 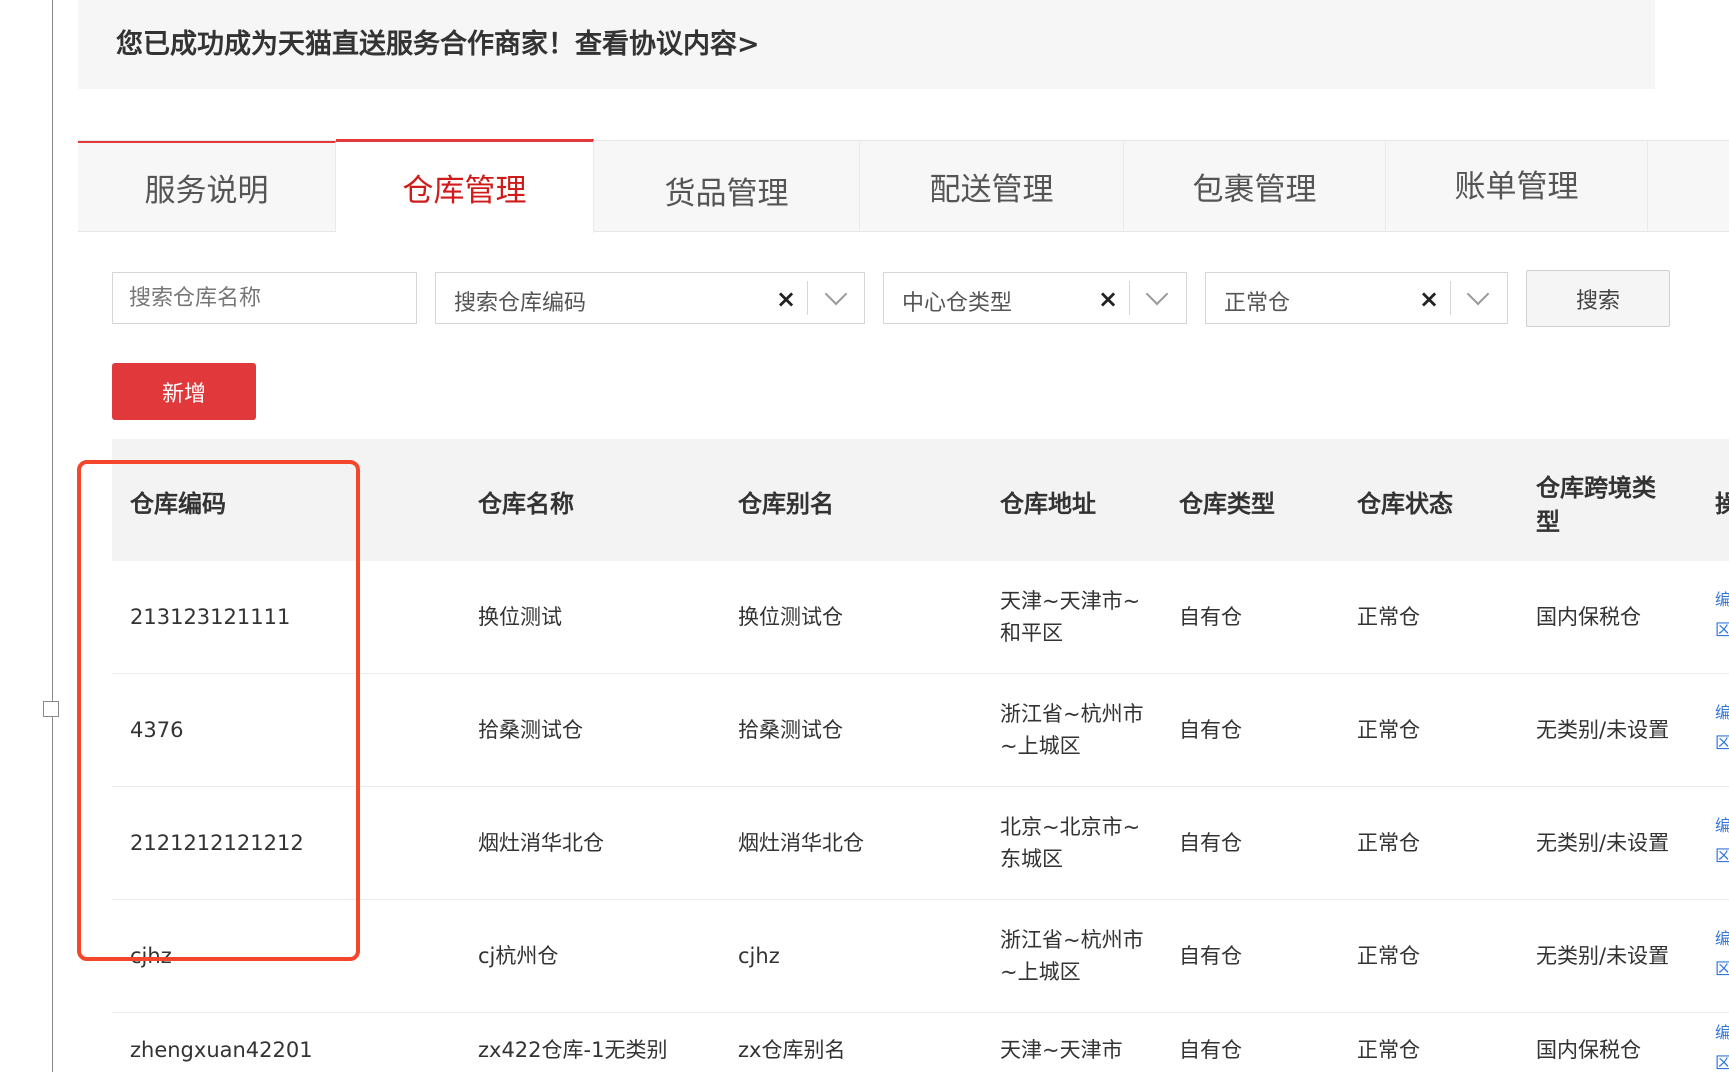 I want to click on cell-alias: zx仓库别名, so click(x=792, y=1050).